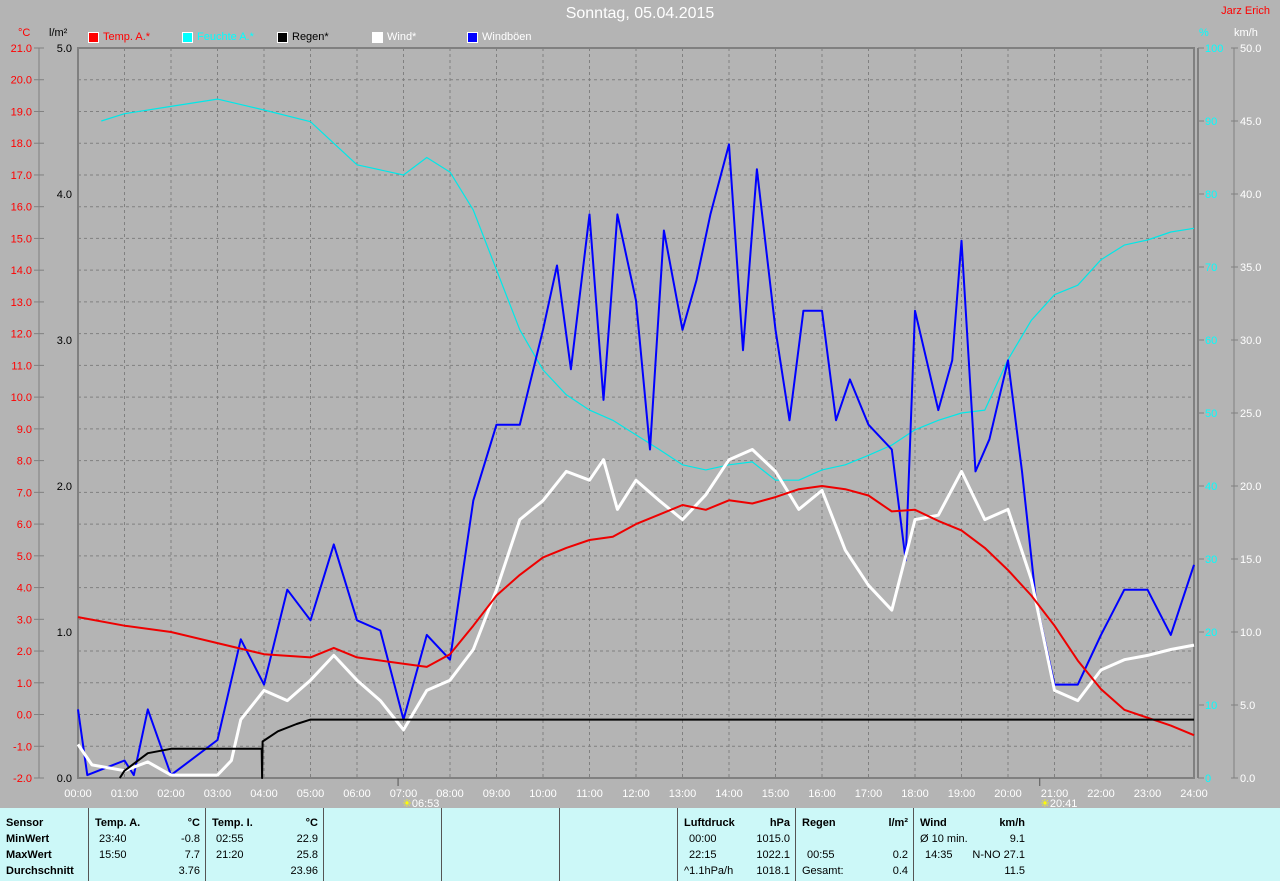  Describe the element at coordinates (21, 335) in the screenshot. I see `temp-tick-label: 12.0` at that location.